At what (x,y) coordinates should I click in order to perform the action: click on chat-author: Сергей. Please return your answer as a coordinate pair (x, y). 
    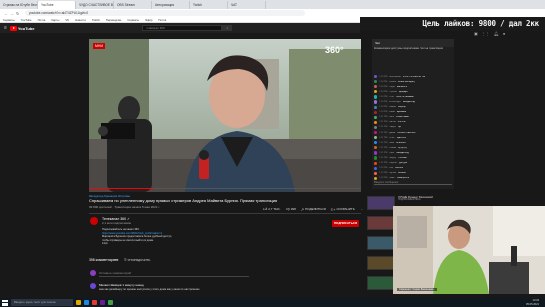
    Looking at the image, I should click on (393, 163).